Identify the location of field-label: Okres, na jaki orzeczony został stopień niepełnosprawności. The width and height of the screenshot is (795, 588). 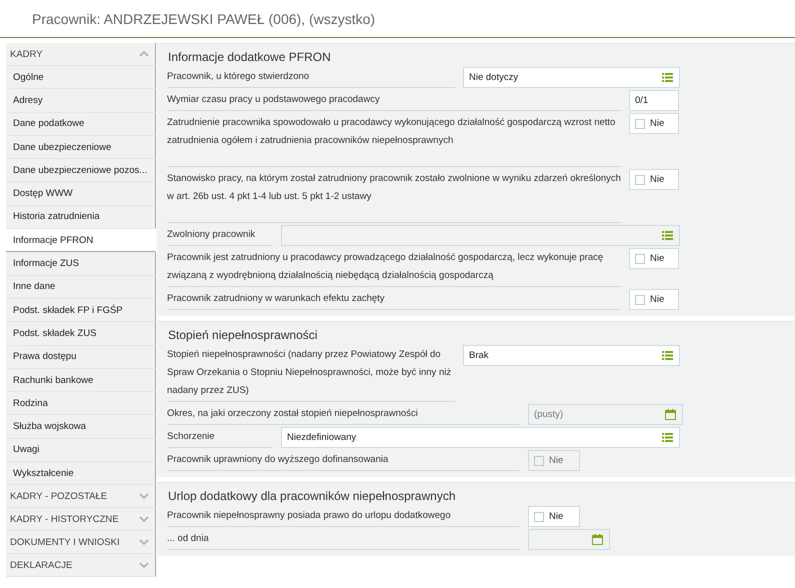
(343, 414).